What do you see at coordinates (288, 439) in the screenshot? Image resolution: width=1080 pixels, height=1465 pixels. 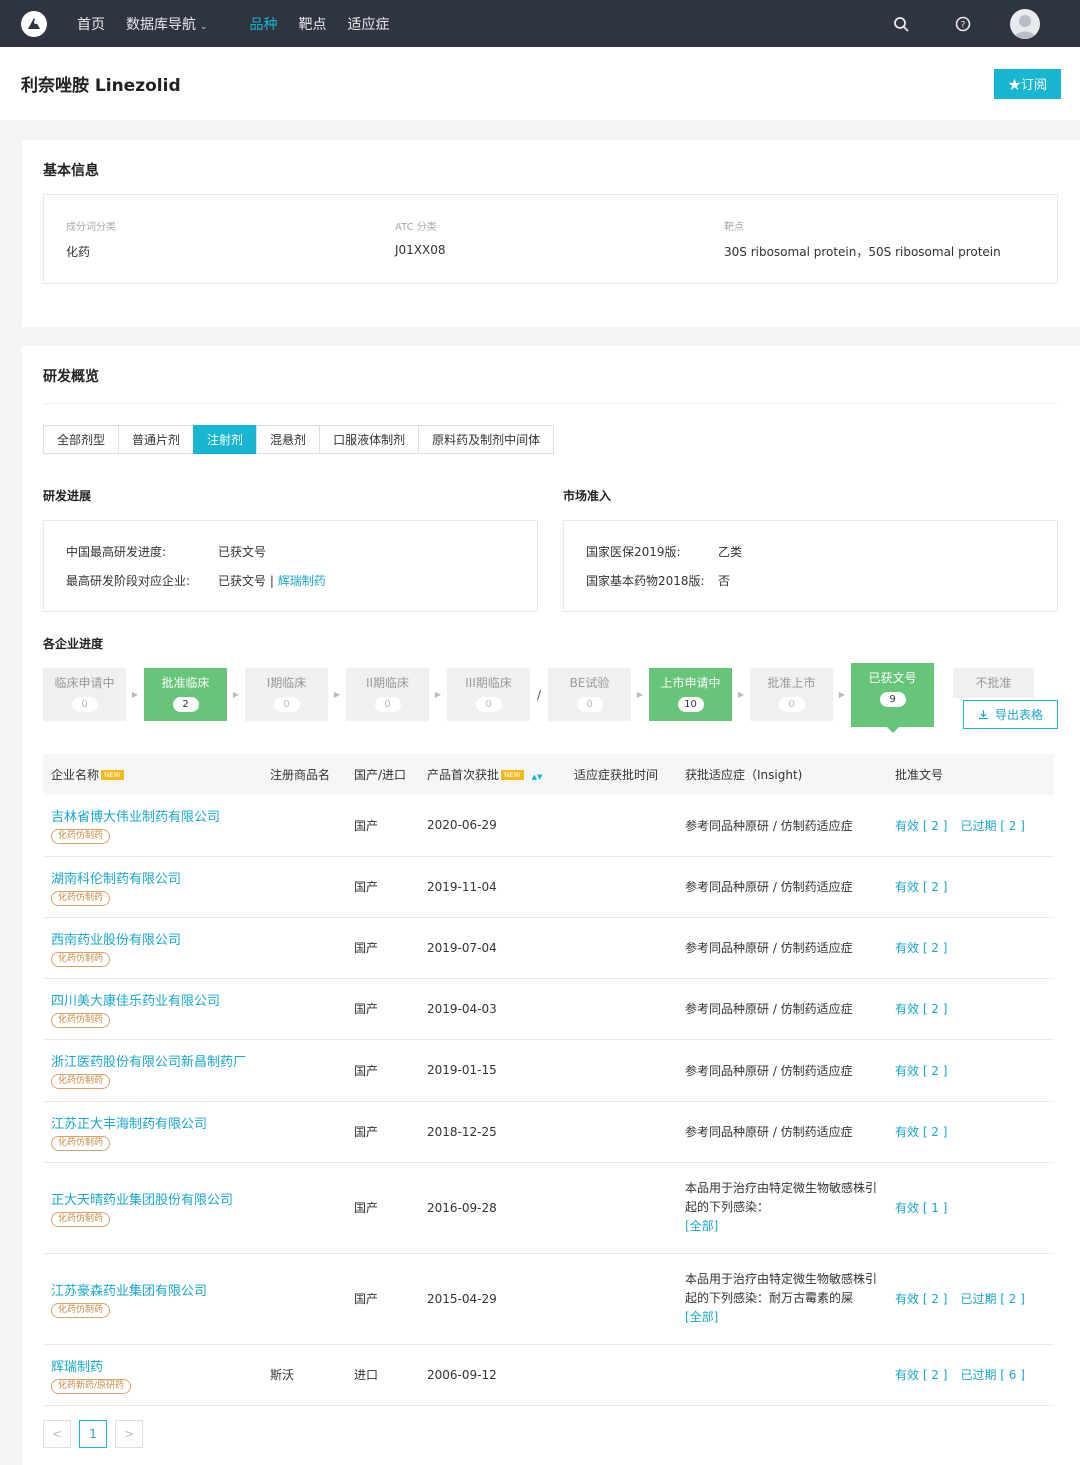 I see `tab-suspension: 混悬剂` at bounding box center [288, 439].